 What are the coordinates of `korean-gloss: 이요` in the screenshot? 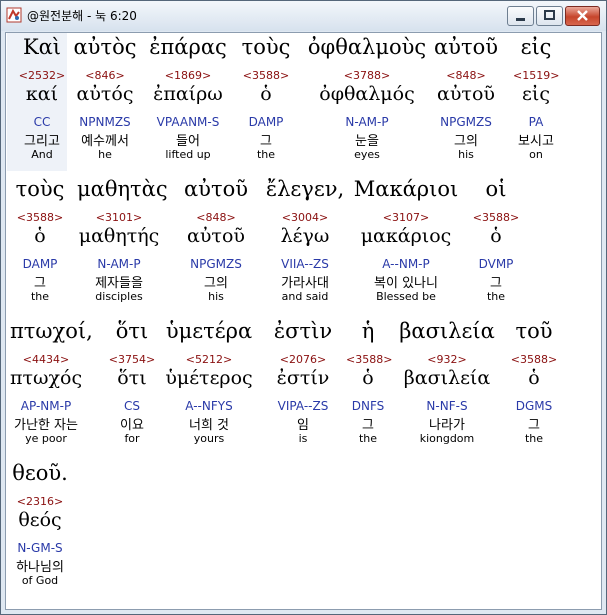 It's located at (132, 425).